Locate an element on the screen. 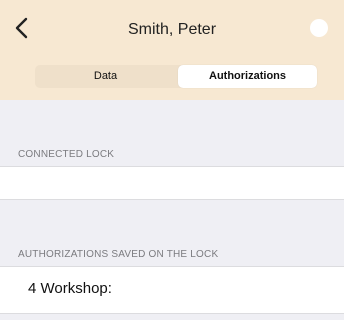 The width and height of the screenshot is (344, 320). chevron-left-icon is located at coordinates (23, 28).